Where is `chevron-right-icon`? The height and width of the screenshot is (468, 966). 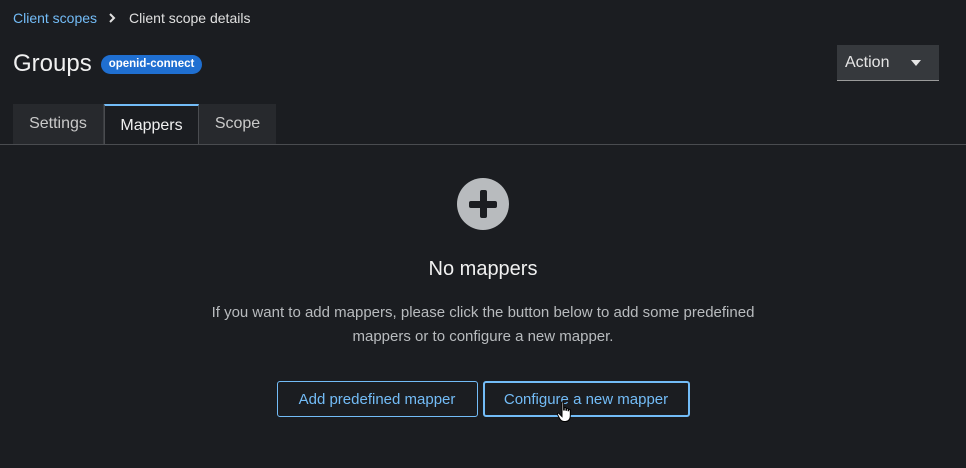
chevron-right-icon is located at coordinates (112, 18).